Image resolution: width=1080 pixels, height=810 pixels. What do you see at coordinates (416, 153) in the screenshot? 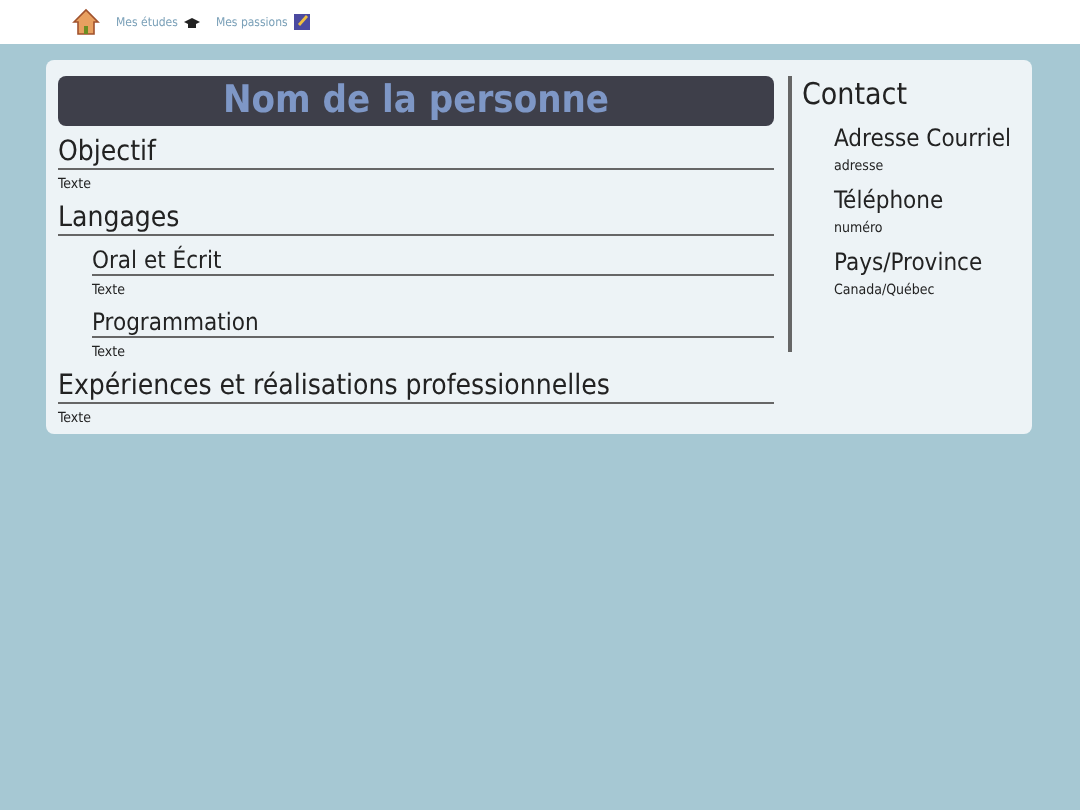
I see `section-heading: Objectif` at bounding box center [416, 153].